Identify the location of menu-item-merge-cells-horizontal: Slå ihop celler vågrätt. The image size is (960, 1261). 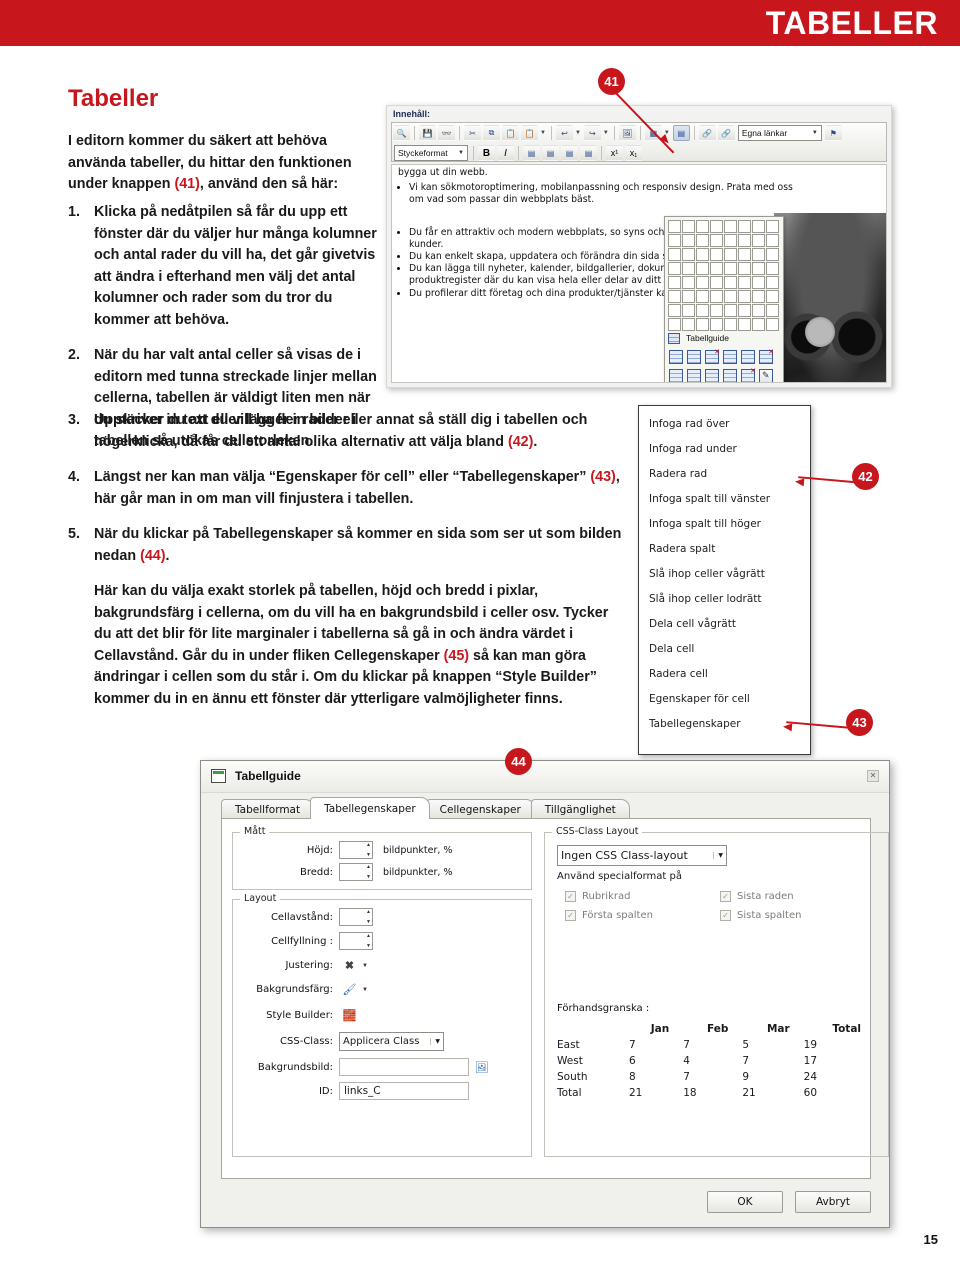
(724, 574).